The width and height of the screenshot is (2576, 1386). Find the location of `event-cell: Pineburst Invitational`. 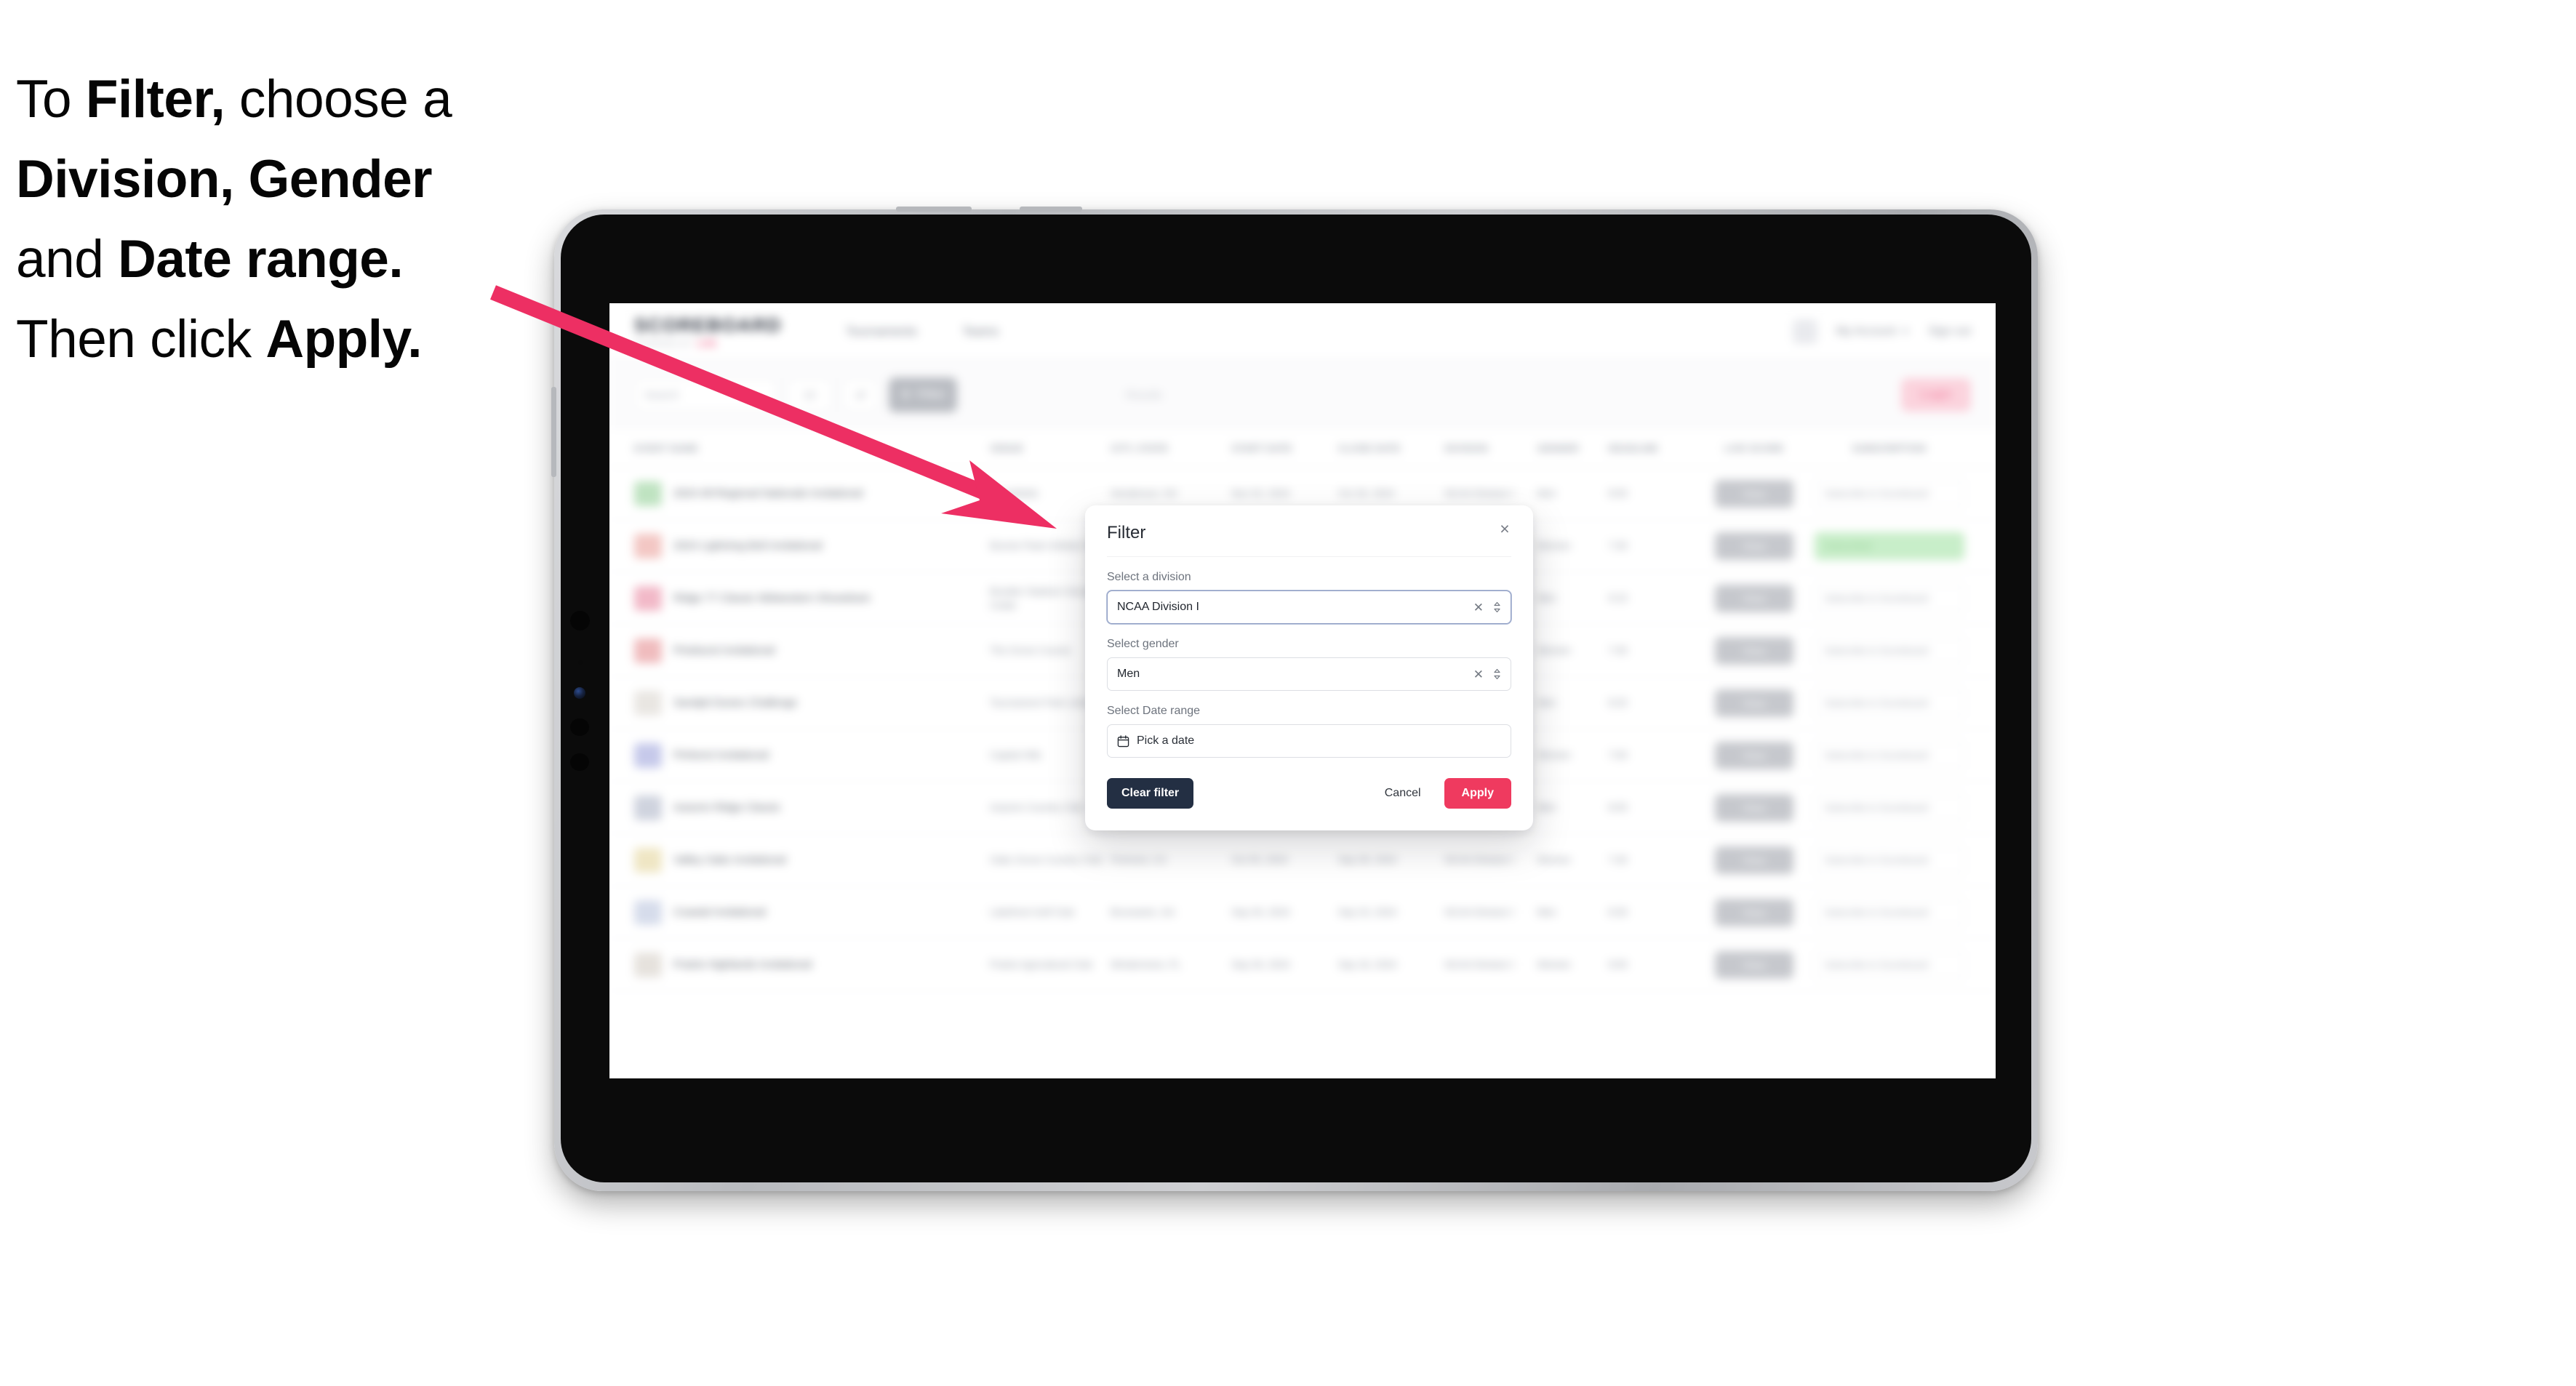

event-cell: Pineburst Invitational is located at coordinates (812, 651).